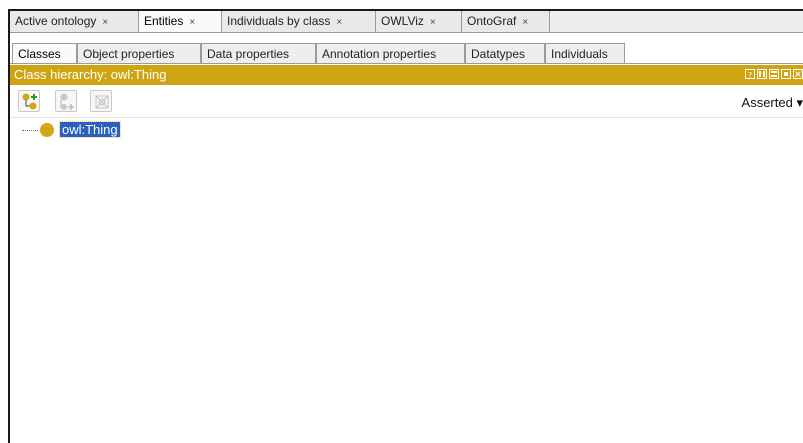  What do you see at coordinates (498, 54) in the screenshot?
I see `tab-label: Datatypes` at bounding box center [498, 54].